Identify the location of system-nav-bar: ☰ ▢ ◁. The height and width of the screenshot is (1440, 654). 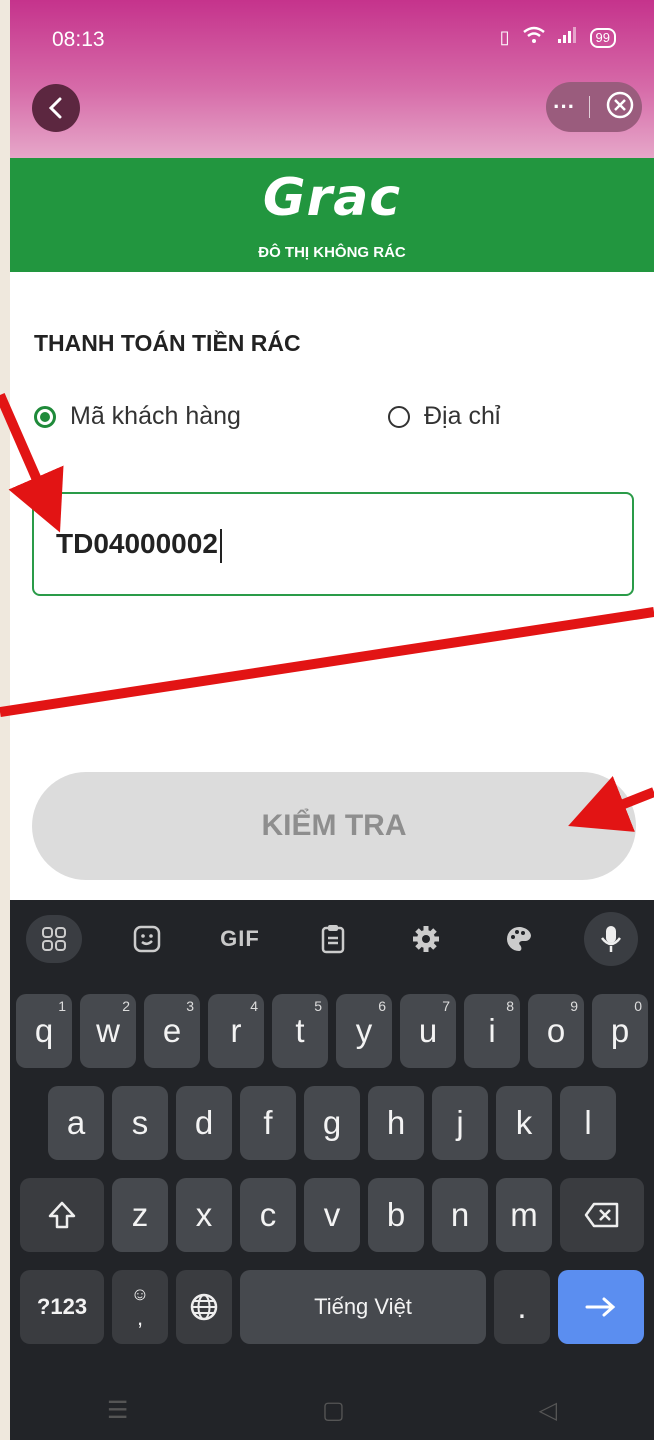
(332, 1410).